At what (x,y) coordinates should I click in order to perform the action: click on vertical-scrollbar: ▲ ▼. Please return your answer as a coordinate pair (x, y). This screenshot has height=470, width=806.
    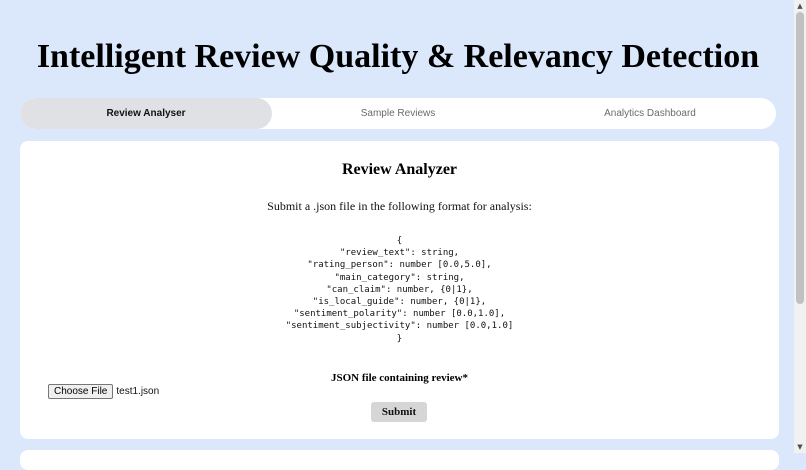
    Looking at the image, I should click on (800, 226).